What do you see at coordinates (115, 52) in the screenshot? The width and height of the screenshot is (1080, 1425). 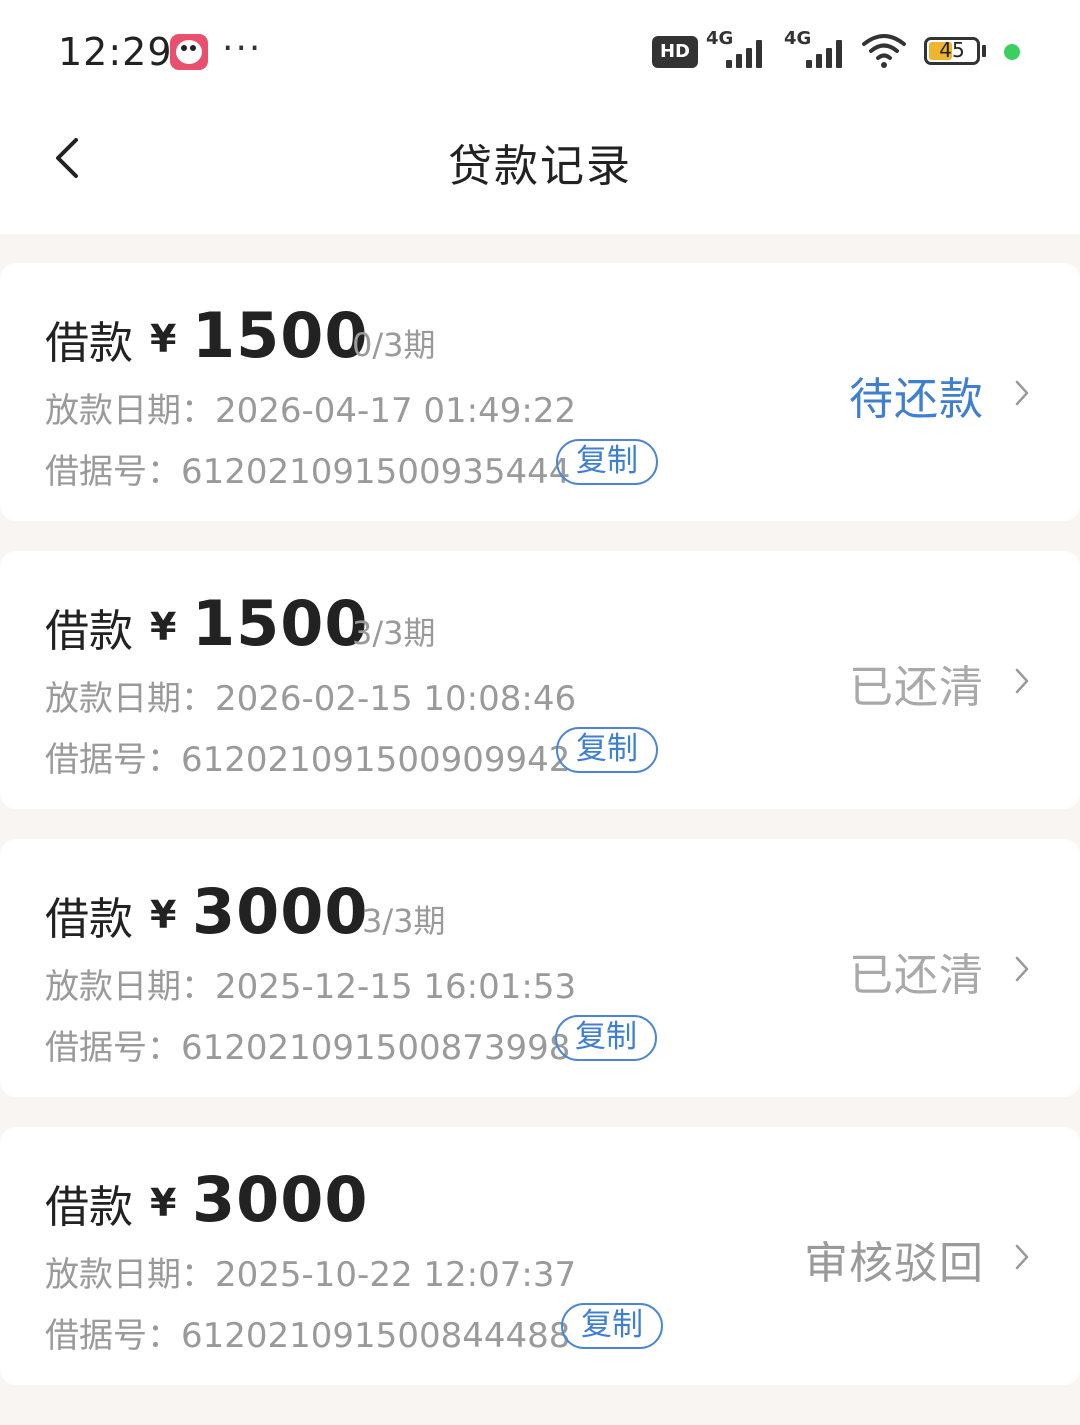 I see `status-time: 12:29` at bounding box center [115, 52].